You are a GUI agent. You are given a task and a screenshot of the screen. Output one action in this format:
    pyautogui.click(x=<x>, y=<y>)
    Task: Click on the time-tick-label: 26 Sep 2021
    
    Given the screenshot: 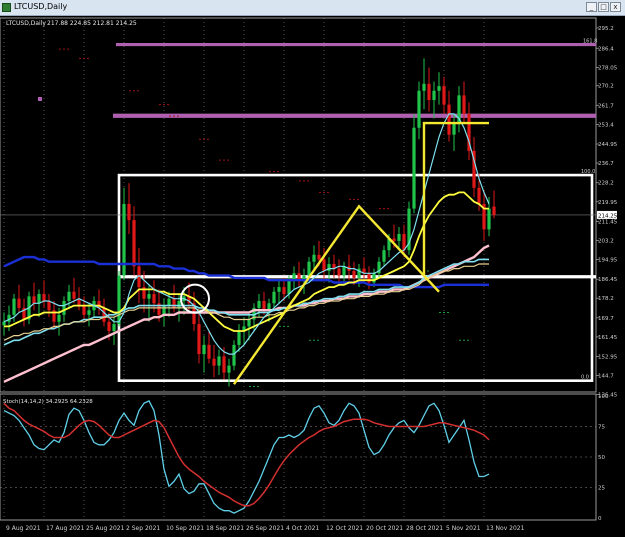 What is the action you would take?
    pyautogui.click(x=265, y=528)
    